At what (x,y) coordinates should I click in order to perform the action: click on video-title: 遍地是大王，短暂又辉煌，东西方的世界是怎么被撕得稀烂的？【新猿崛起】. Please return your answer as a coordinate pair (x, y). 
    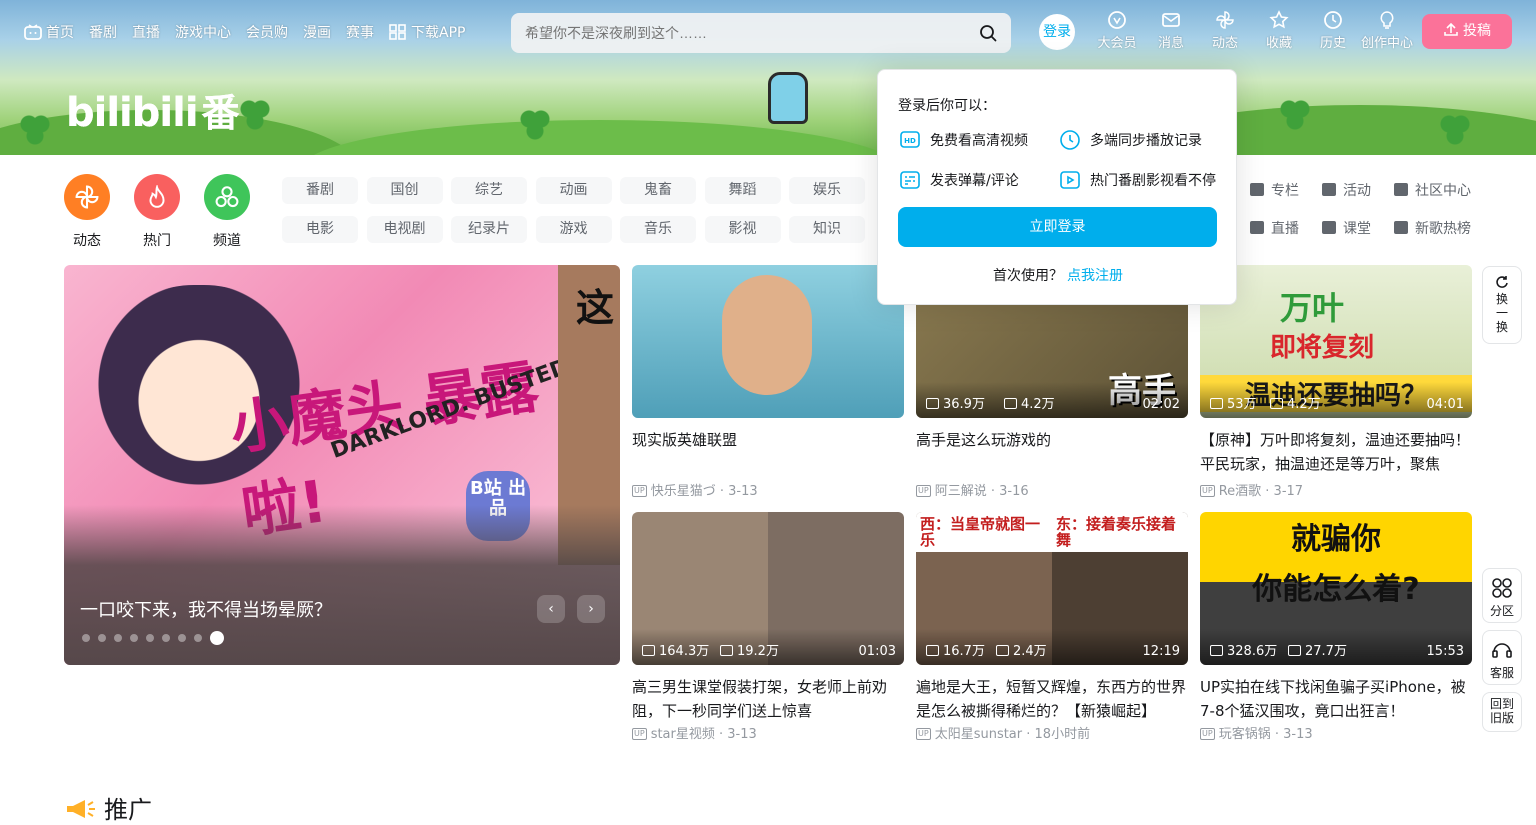
    Looking at the image, I should click on (1052, 699).